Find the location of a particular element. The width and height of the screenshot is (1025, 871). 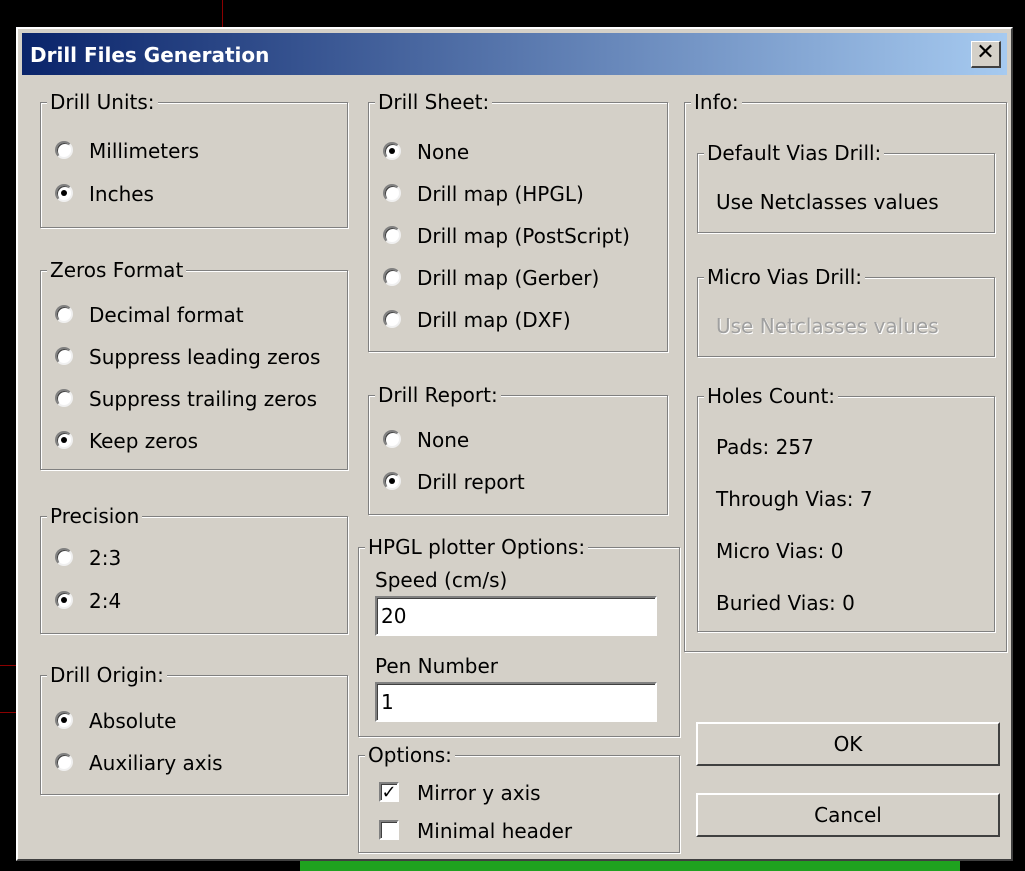

close-button: ✕ is located at coordinates (986, 54).